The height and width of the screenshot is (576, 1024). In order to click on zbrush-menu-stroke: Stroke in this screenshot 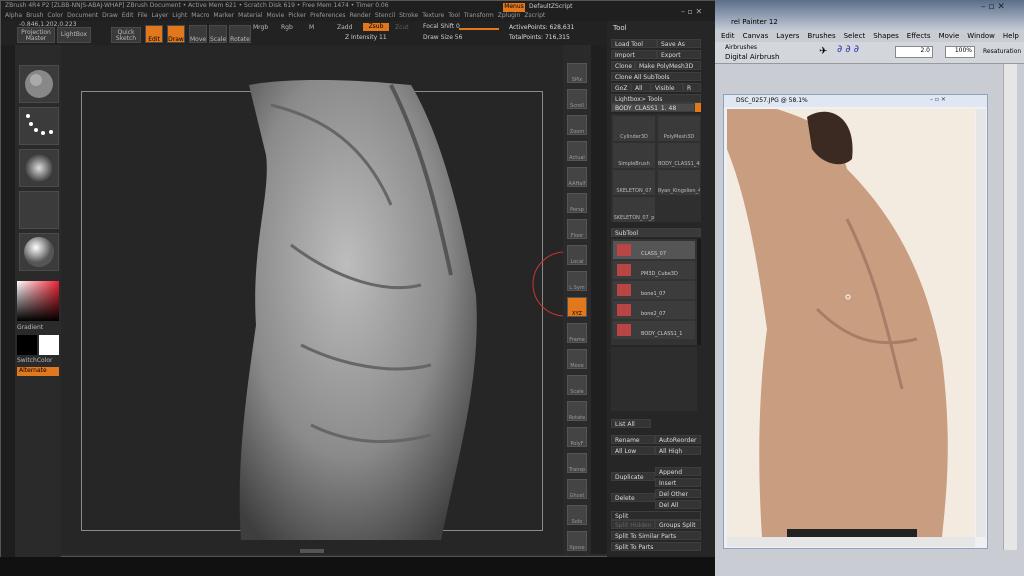, I will do `click(408, 16)`.